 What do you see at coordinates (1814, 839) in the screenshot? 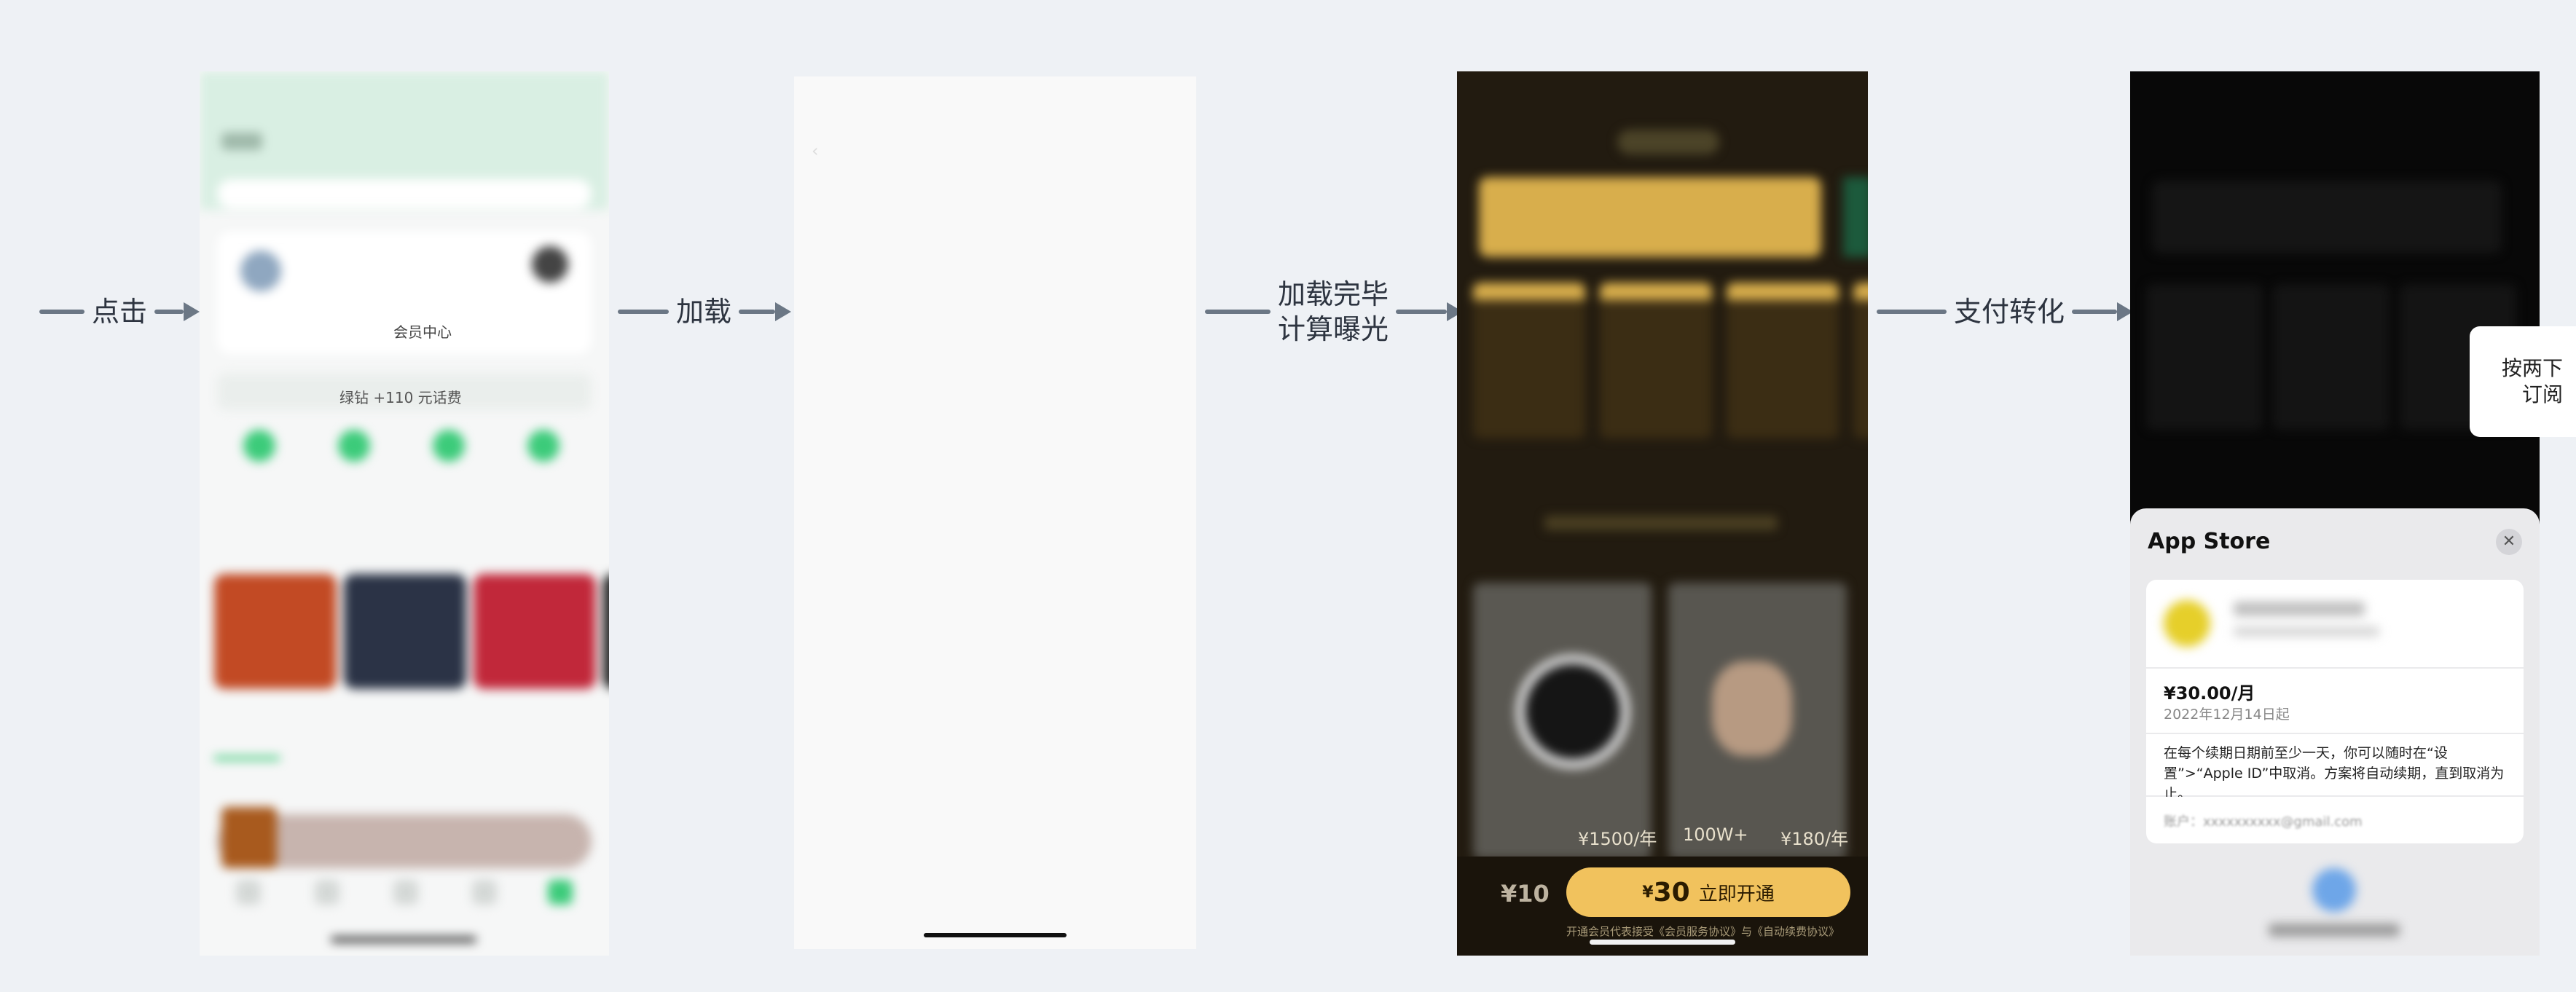
I see `price-per-year-2: ¥180/年` at bounding box center [1814, 839].